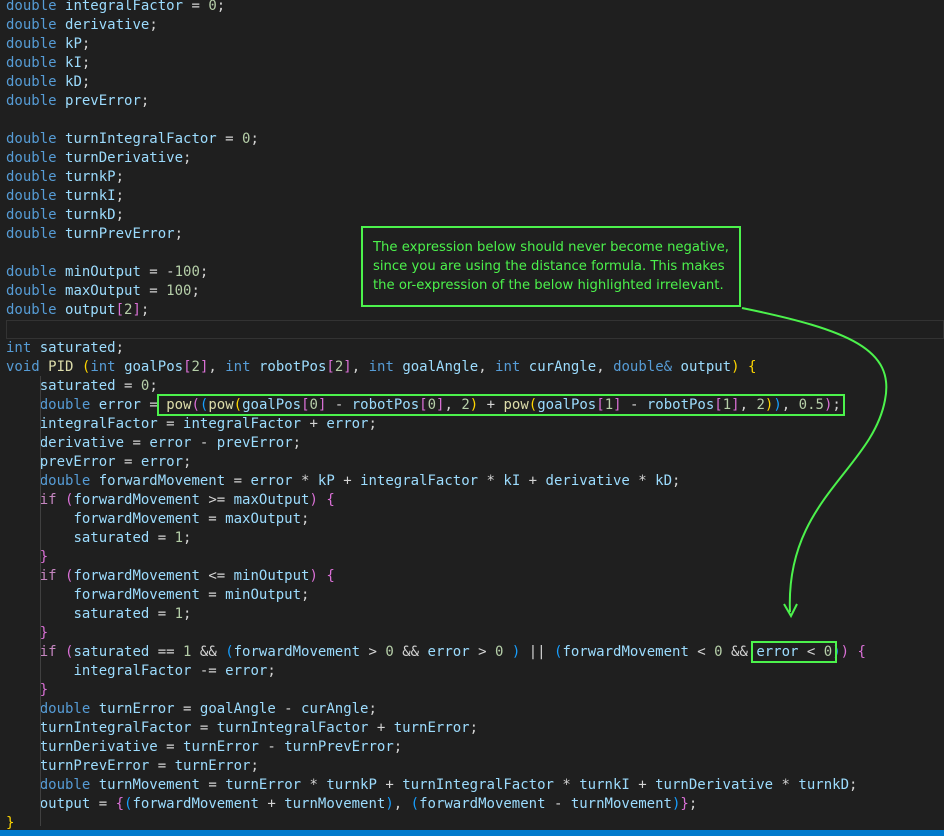  Describe the element at coordinates (472, 833) in the screenshot. I see `status-bar` at that location.